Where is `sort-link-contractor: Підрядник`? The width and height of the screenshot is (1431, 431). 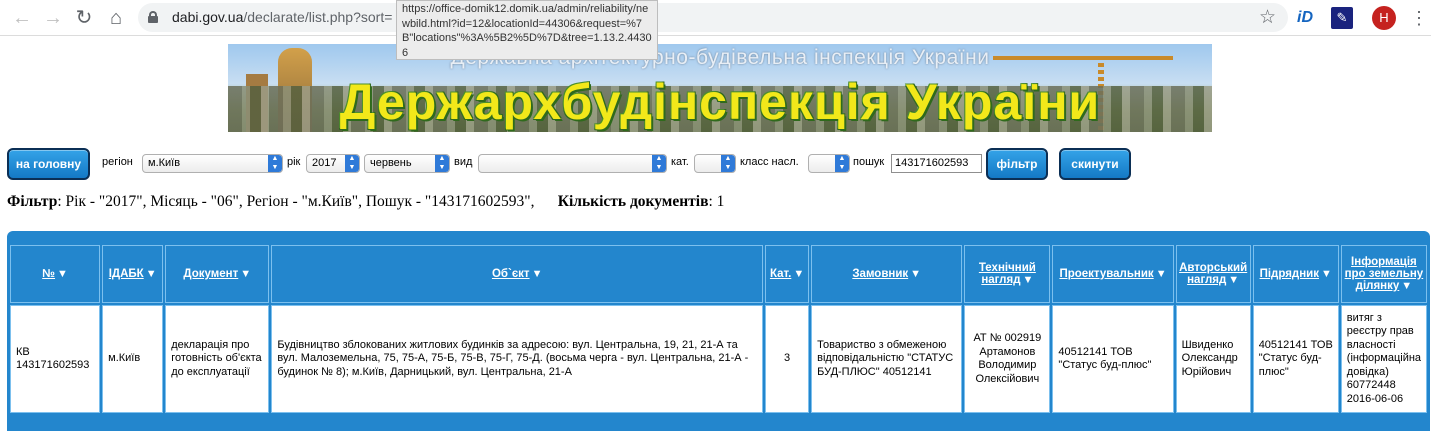
sort-link-contractor: Підрядник is located at coordinates (1289, 274).